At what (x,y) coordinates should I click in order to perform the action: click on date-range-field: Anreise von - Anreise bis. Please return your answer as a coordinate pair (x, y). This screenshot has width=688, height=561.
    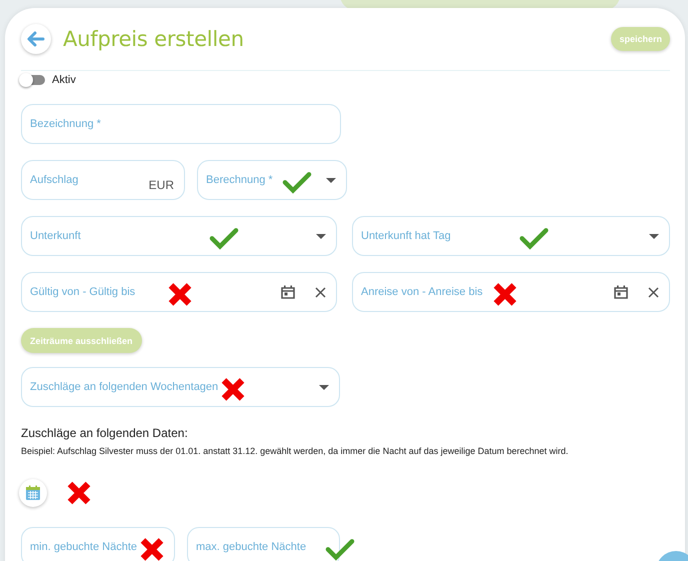
    Looking at the image, I should click on (511, 292).